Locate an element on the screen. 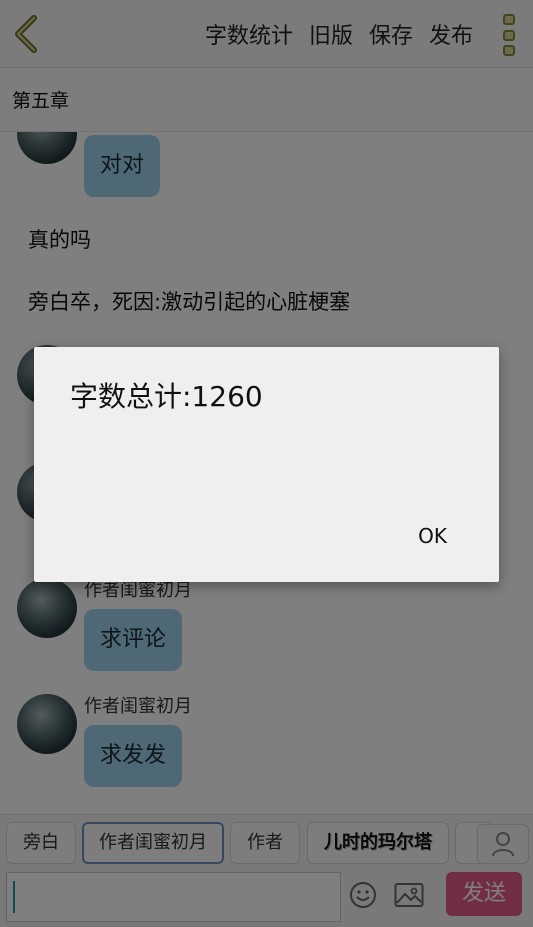 This screenshot has height=927, width=533. ok-button: OK is located at coordinates (432, 536).